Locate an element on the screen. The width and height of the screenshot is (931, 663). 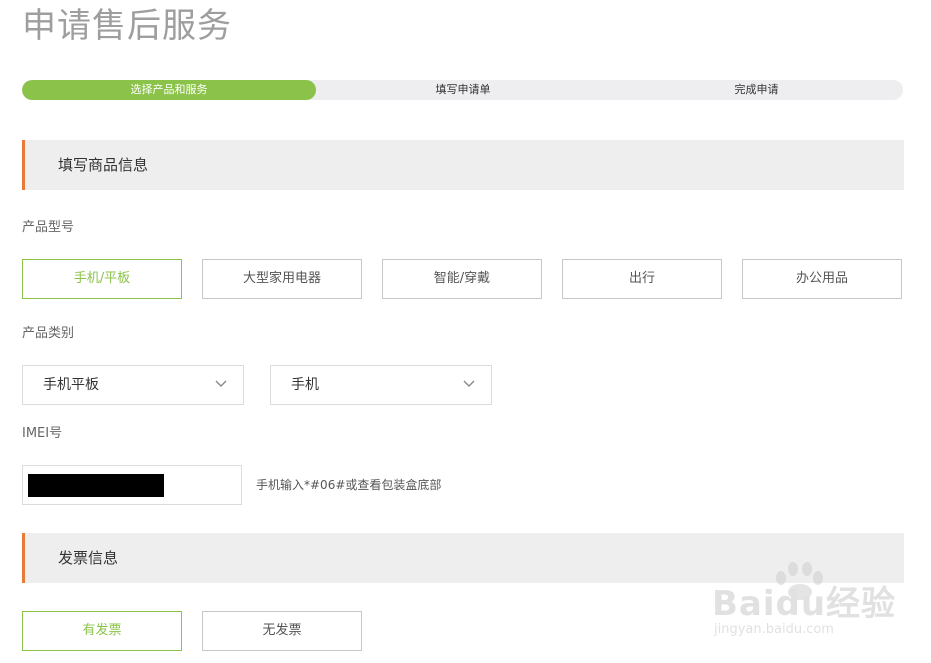
select-value: 手机平板 is located at coordinates (71, 385).